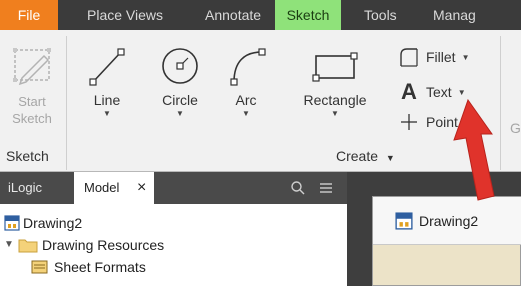 The image size is (521, 286). What do you see at coordinates (380, 15) in the screenshot?
I see `tab-tools: Tools` at bounding box center [380, 15].